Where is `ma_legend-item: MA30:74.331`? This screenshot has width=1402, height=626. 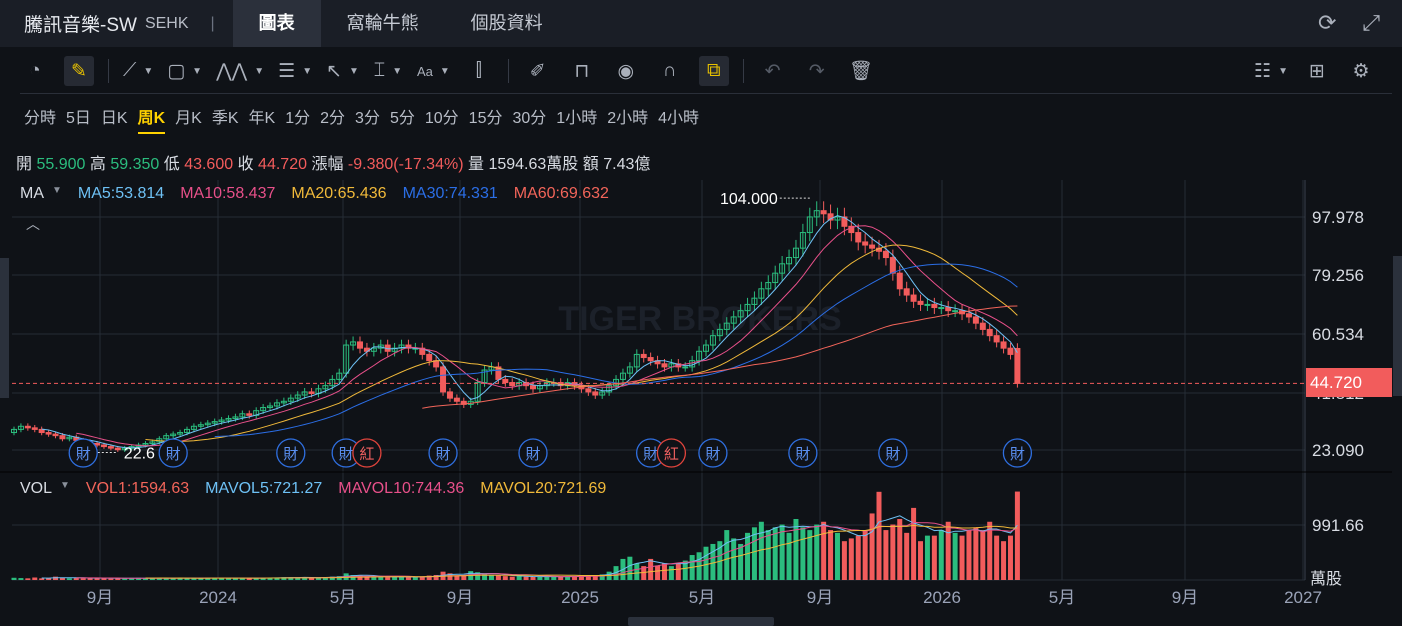 ma_legend-item: MA30:74.331 is located at coordinates (450, 193).